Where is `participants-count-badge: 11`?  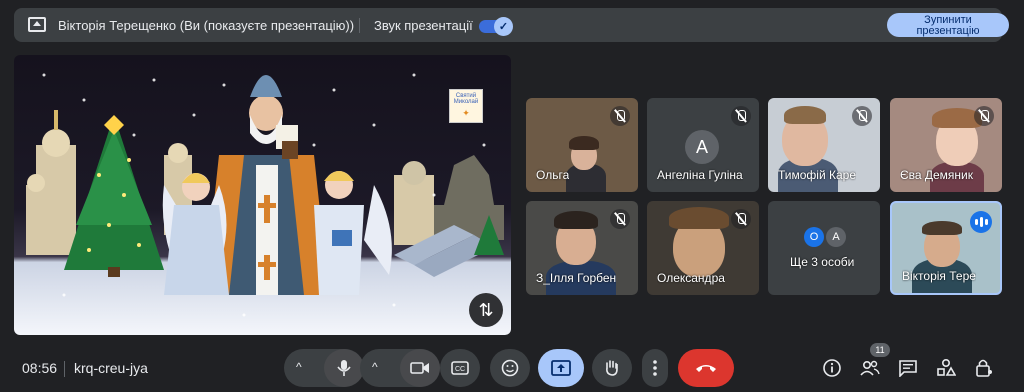
participants-count-badge: 11 is located at coordinates (880, 350).